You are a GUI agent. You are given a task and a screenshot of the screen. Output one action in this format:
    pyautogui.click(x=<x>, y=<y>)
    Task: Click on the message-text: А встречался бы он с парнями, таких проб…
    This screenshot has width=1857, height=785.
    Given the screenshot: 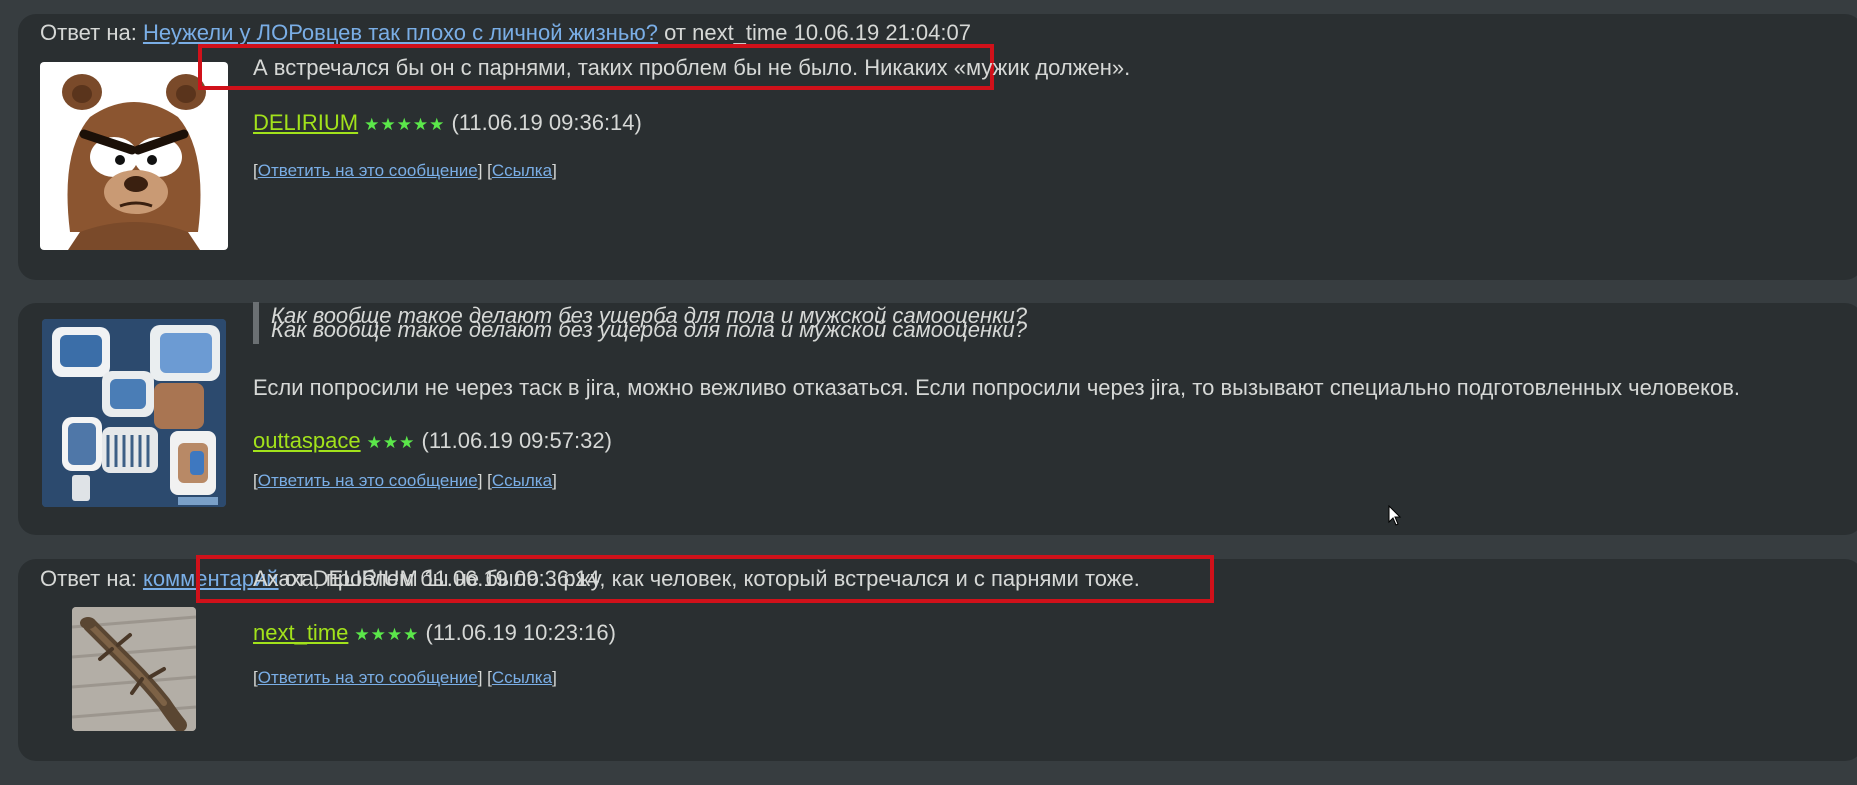 What is the action you would take?
    pyautogui.click(x=692, y=67)
    